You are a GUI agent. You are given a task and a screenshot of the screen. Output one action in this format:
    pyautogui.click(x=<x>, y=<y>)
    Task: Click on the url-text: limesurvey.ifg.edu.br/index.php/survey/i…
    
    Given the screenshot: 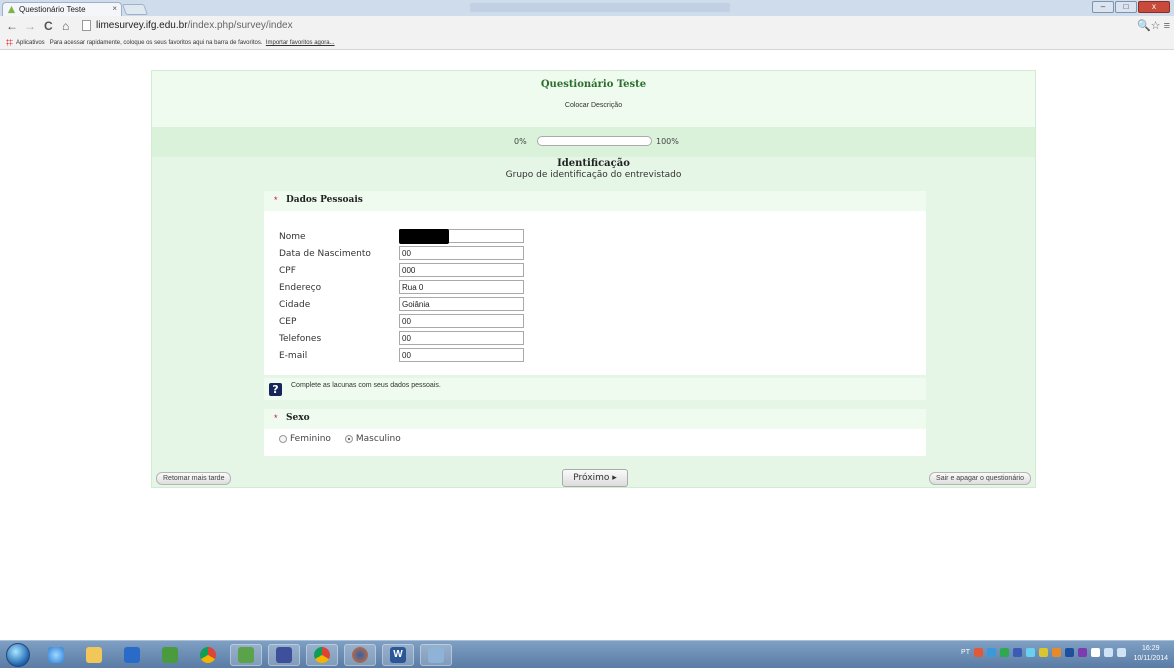 What is the action you would take?
    pyautogui.click(x=194, y=26)
    